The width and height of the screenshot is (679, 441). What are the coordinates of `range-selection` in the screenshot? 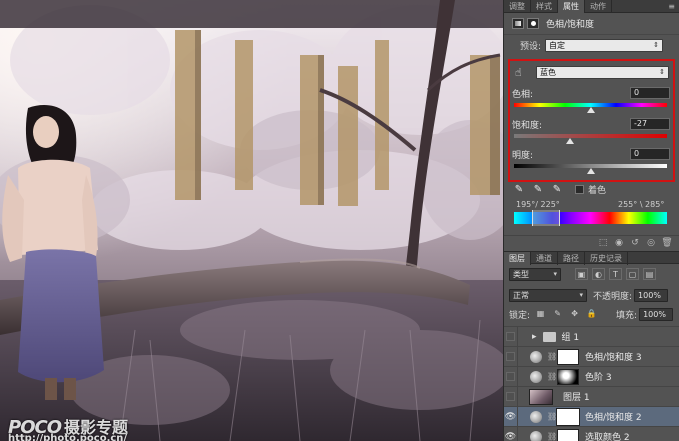 It's located at (546, 218).